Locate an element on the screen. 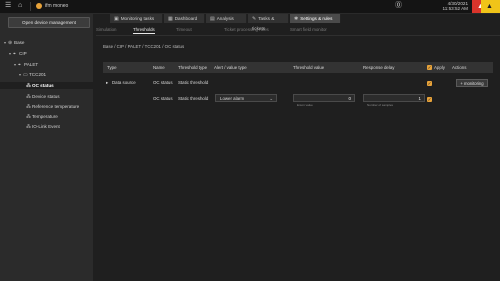 Image resolution: width=500 pixels, height=281 pixels. open-device-management-button: Open device management is located at coordinates (49, 22).